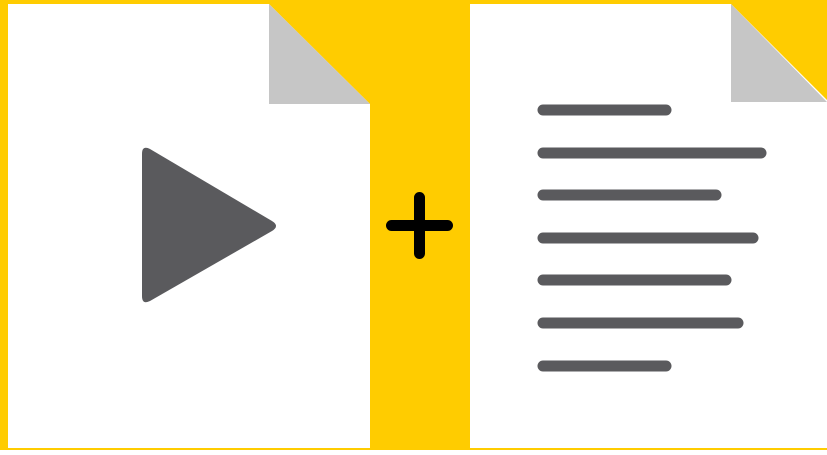 Image resolution: width=827 pixels, height=455 pixels. I want to click on plus-vertical-bar, so click(419, 225).